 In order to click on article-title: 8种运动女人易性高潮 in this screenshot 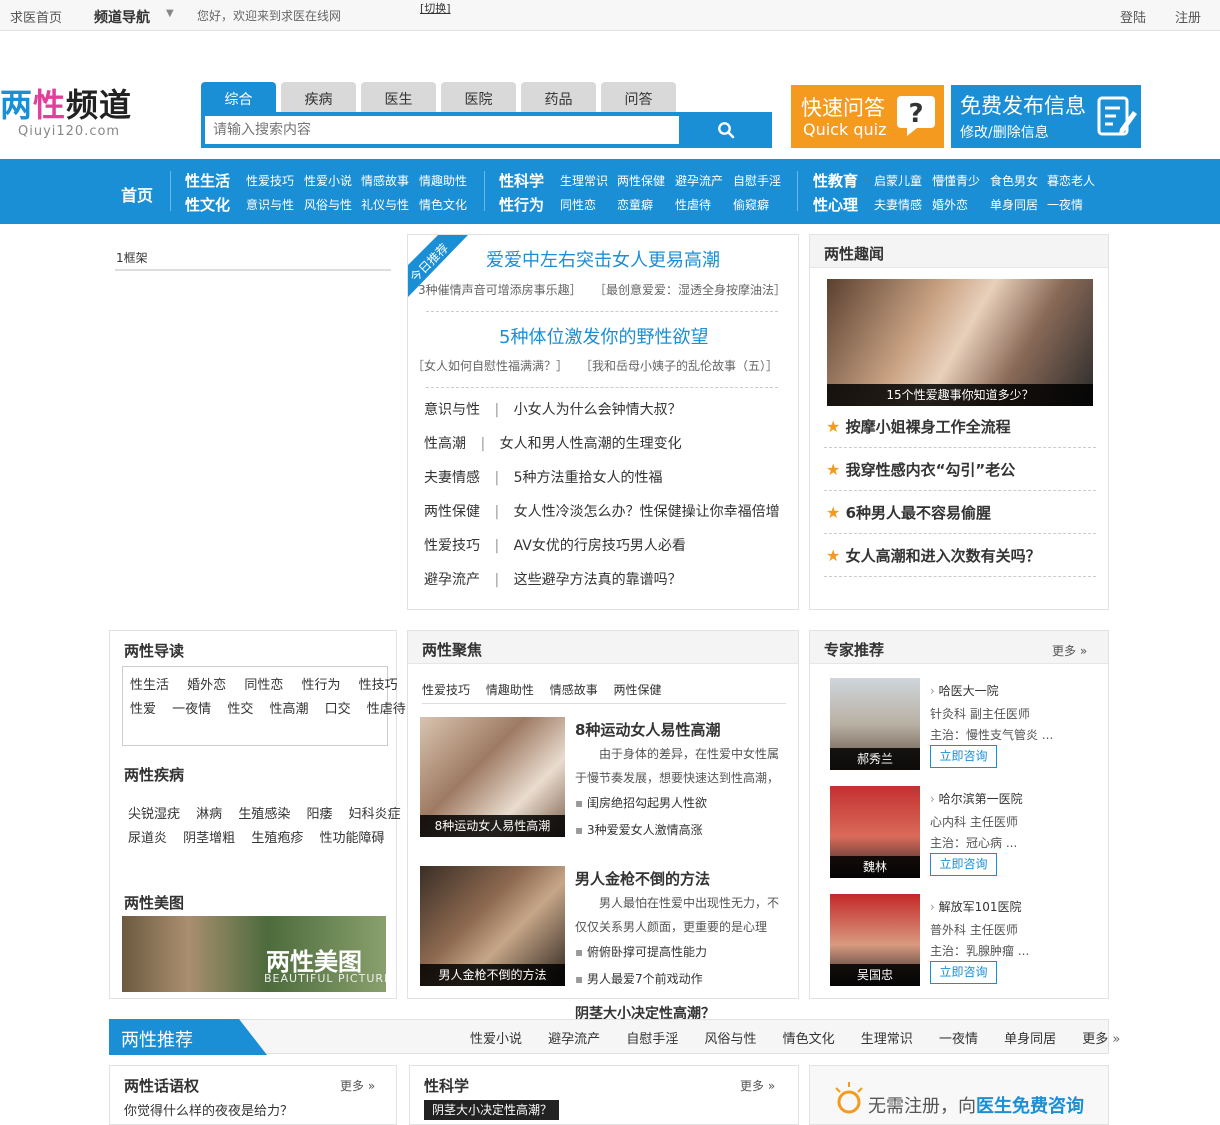, I will do `click(647, 729)`.